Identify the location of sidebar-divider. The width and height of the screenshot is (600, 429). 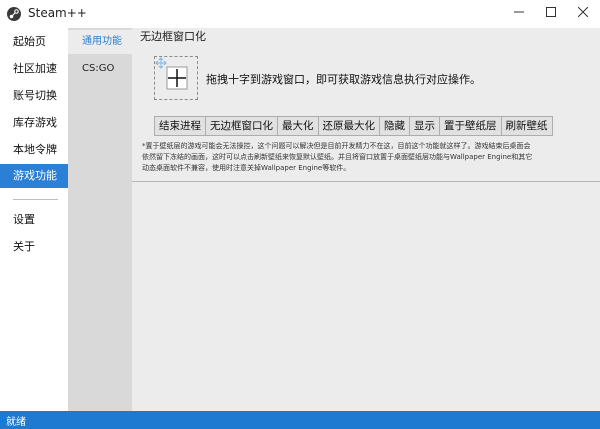
(35, 199).